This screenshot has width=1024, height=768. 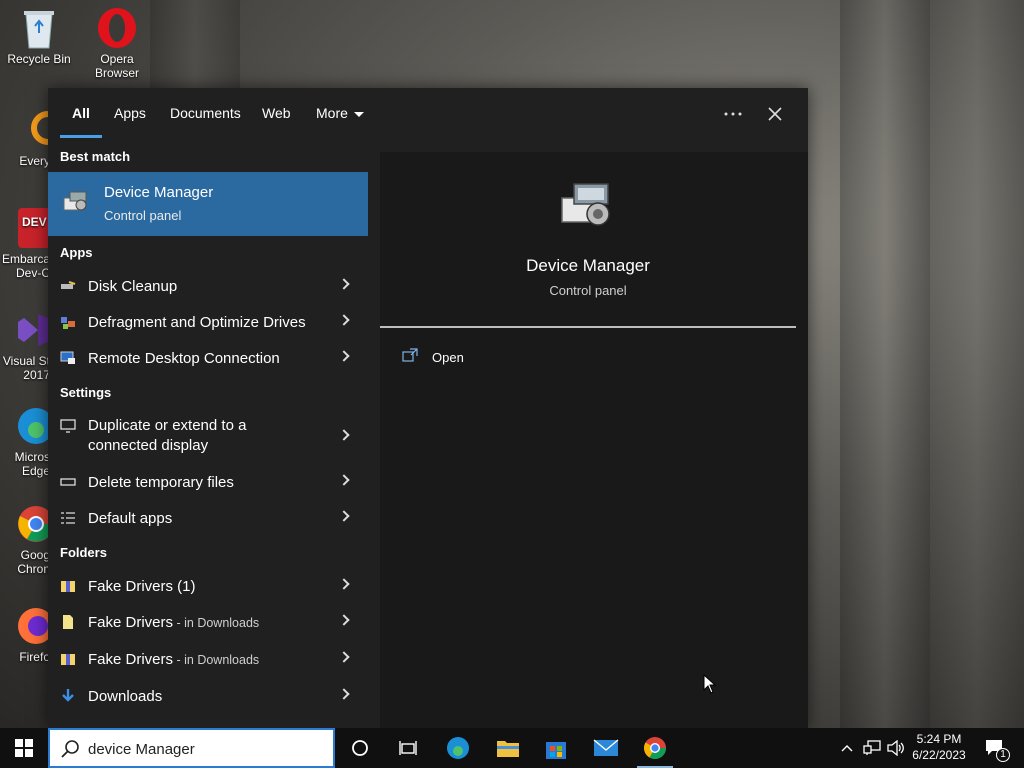 What do you see at coordinates (95, 156) in the screenshot?
I see `best-match-heading: Best match` at bounding box center [95, 156].